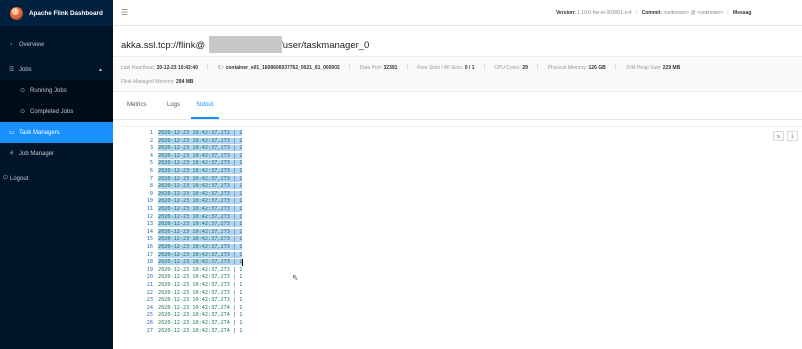 The width and height of the screenshot is (802, 349). What do you see at coordinates (16, 13) in the screenshot?
I see `flink-logo-icon` at bounding box center [16, 13].